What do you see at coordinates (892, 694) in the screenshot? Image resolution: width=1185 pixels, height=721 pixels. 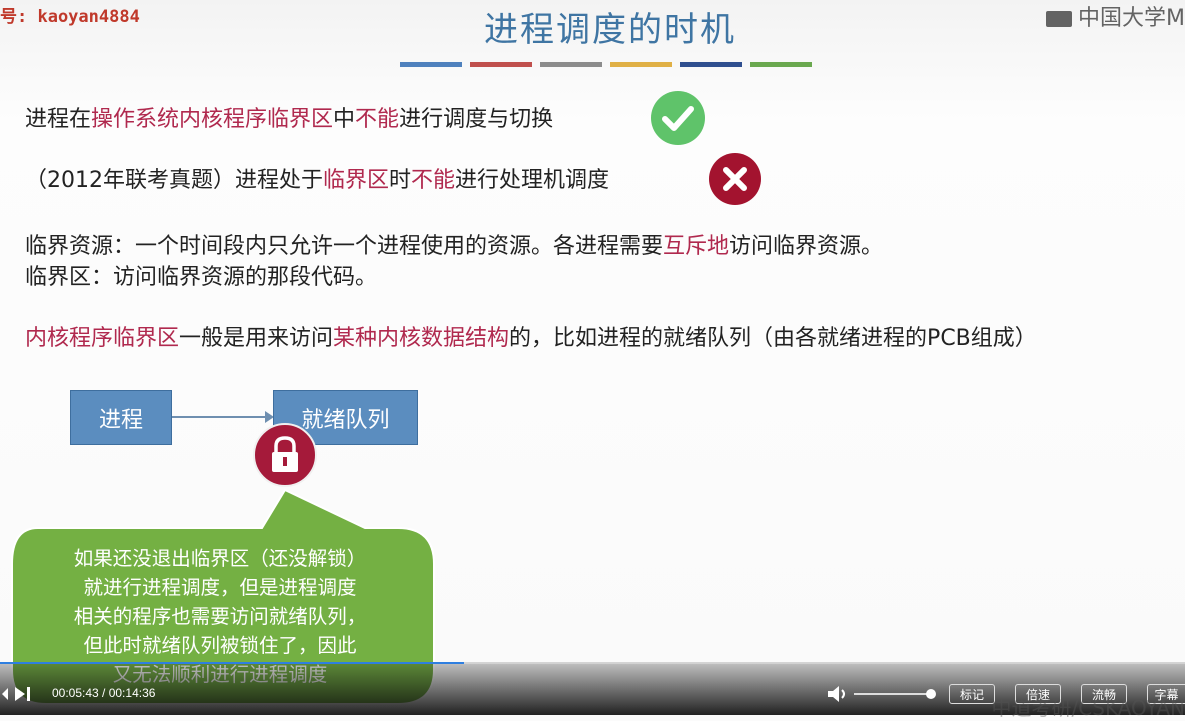 I see `volume-slider` at bounding box center [892, 694].